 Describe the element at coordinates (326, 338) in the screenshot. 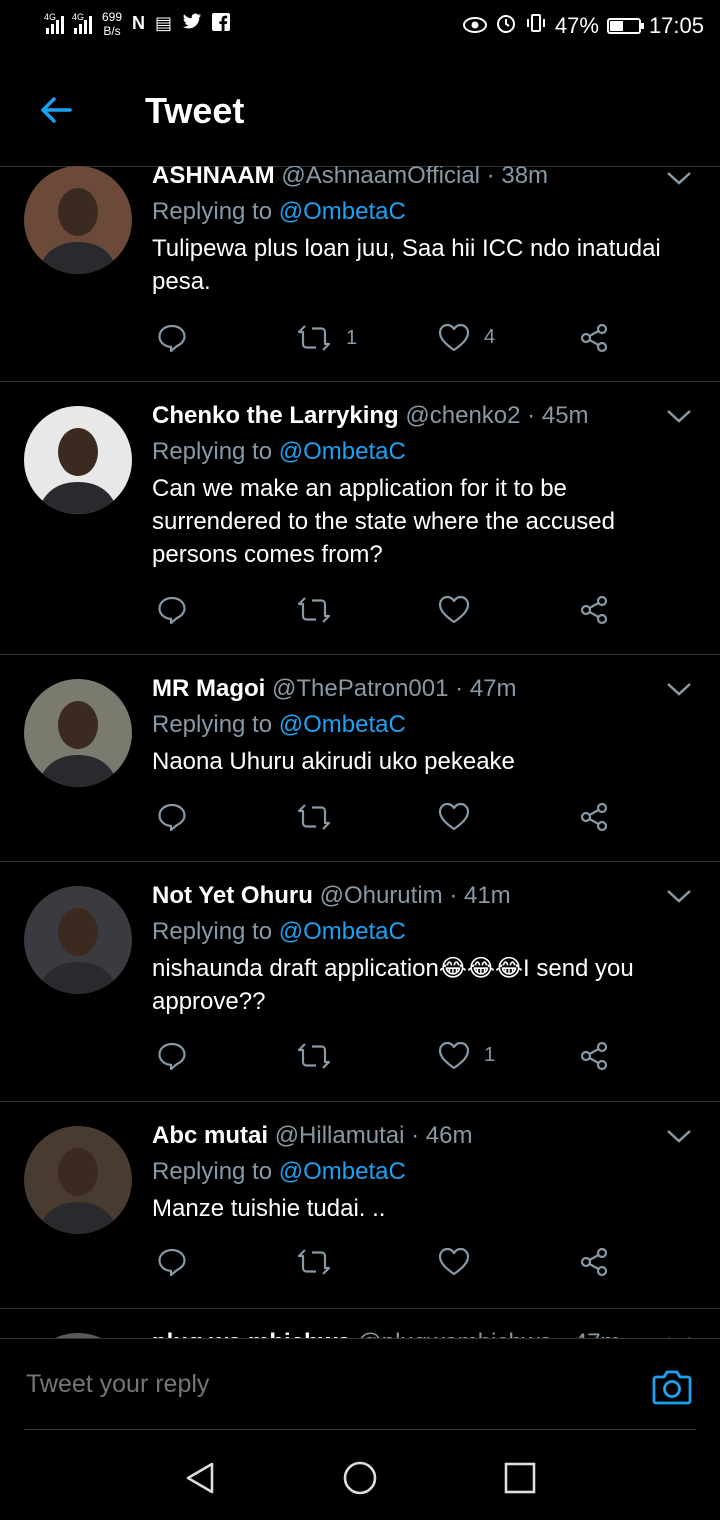

I see `retweet-button: 1` at that location.